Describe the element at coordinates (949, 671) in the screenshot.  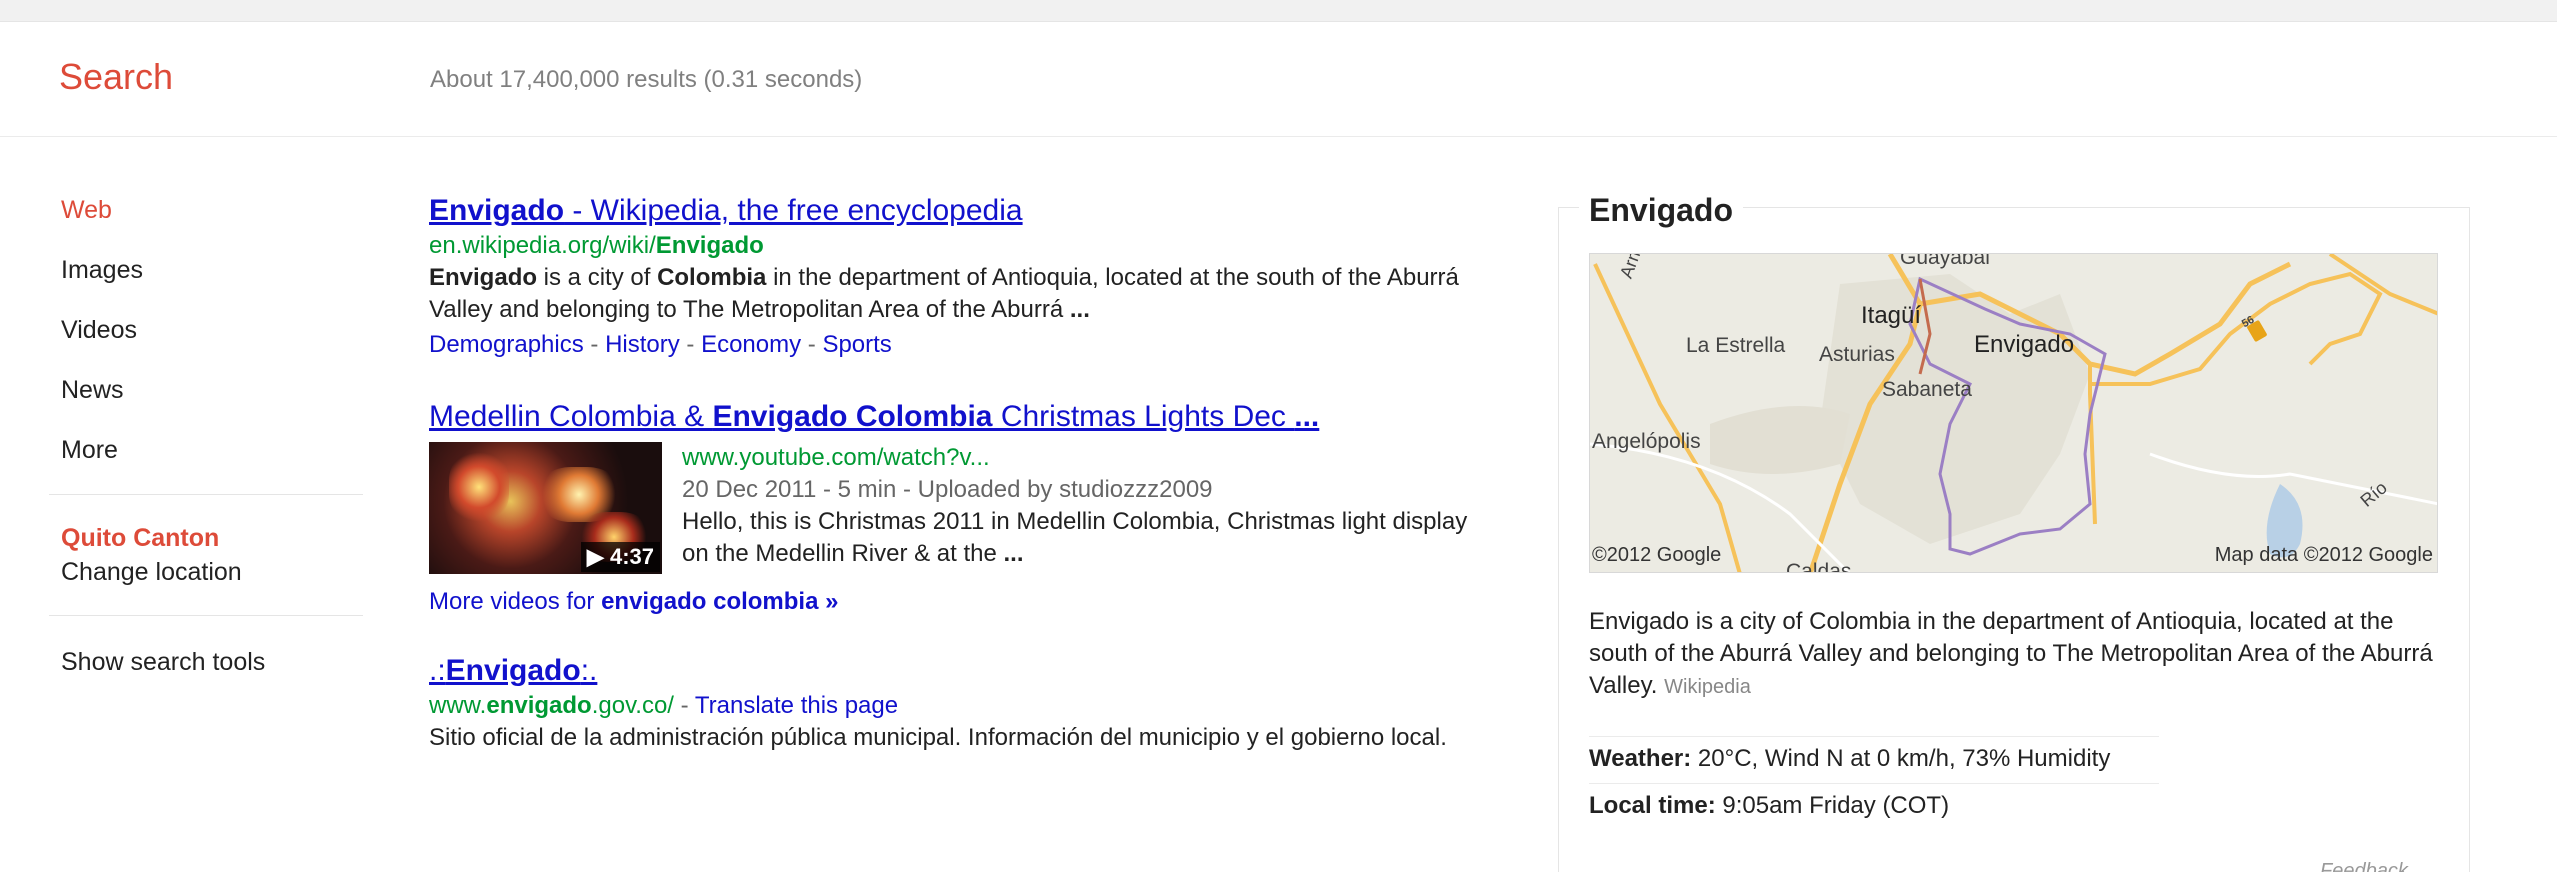
I see `result-title-link: .:Envigado:.` at that location.